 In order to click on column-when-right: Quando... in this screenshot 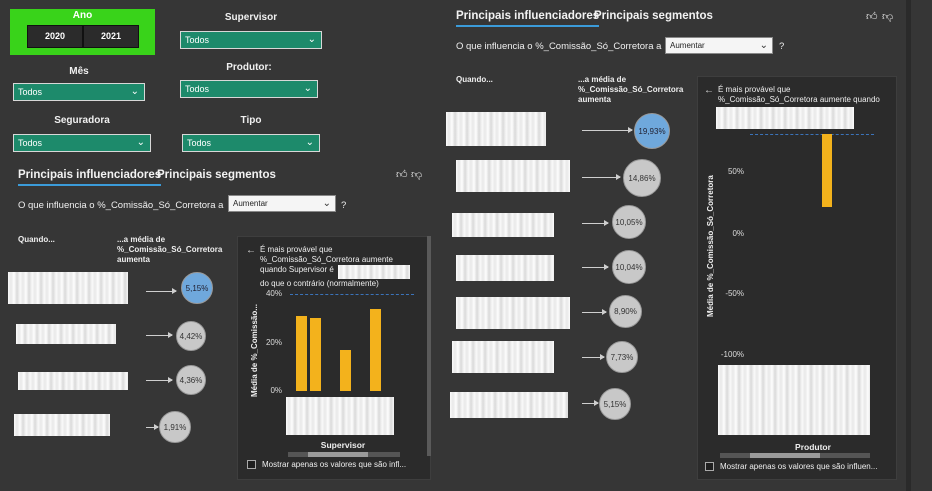, I will do `click(474, 79)`.